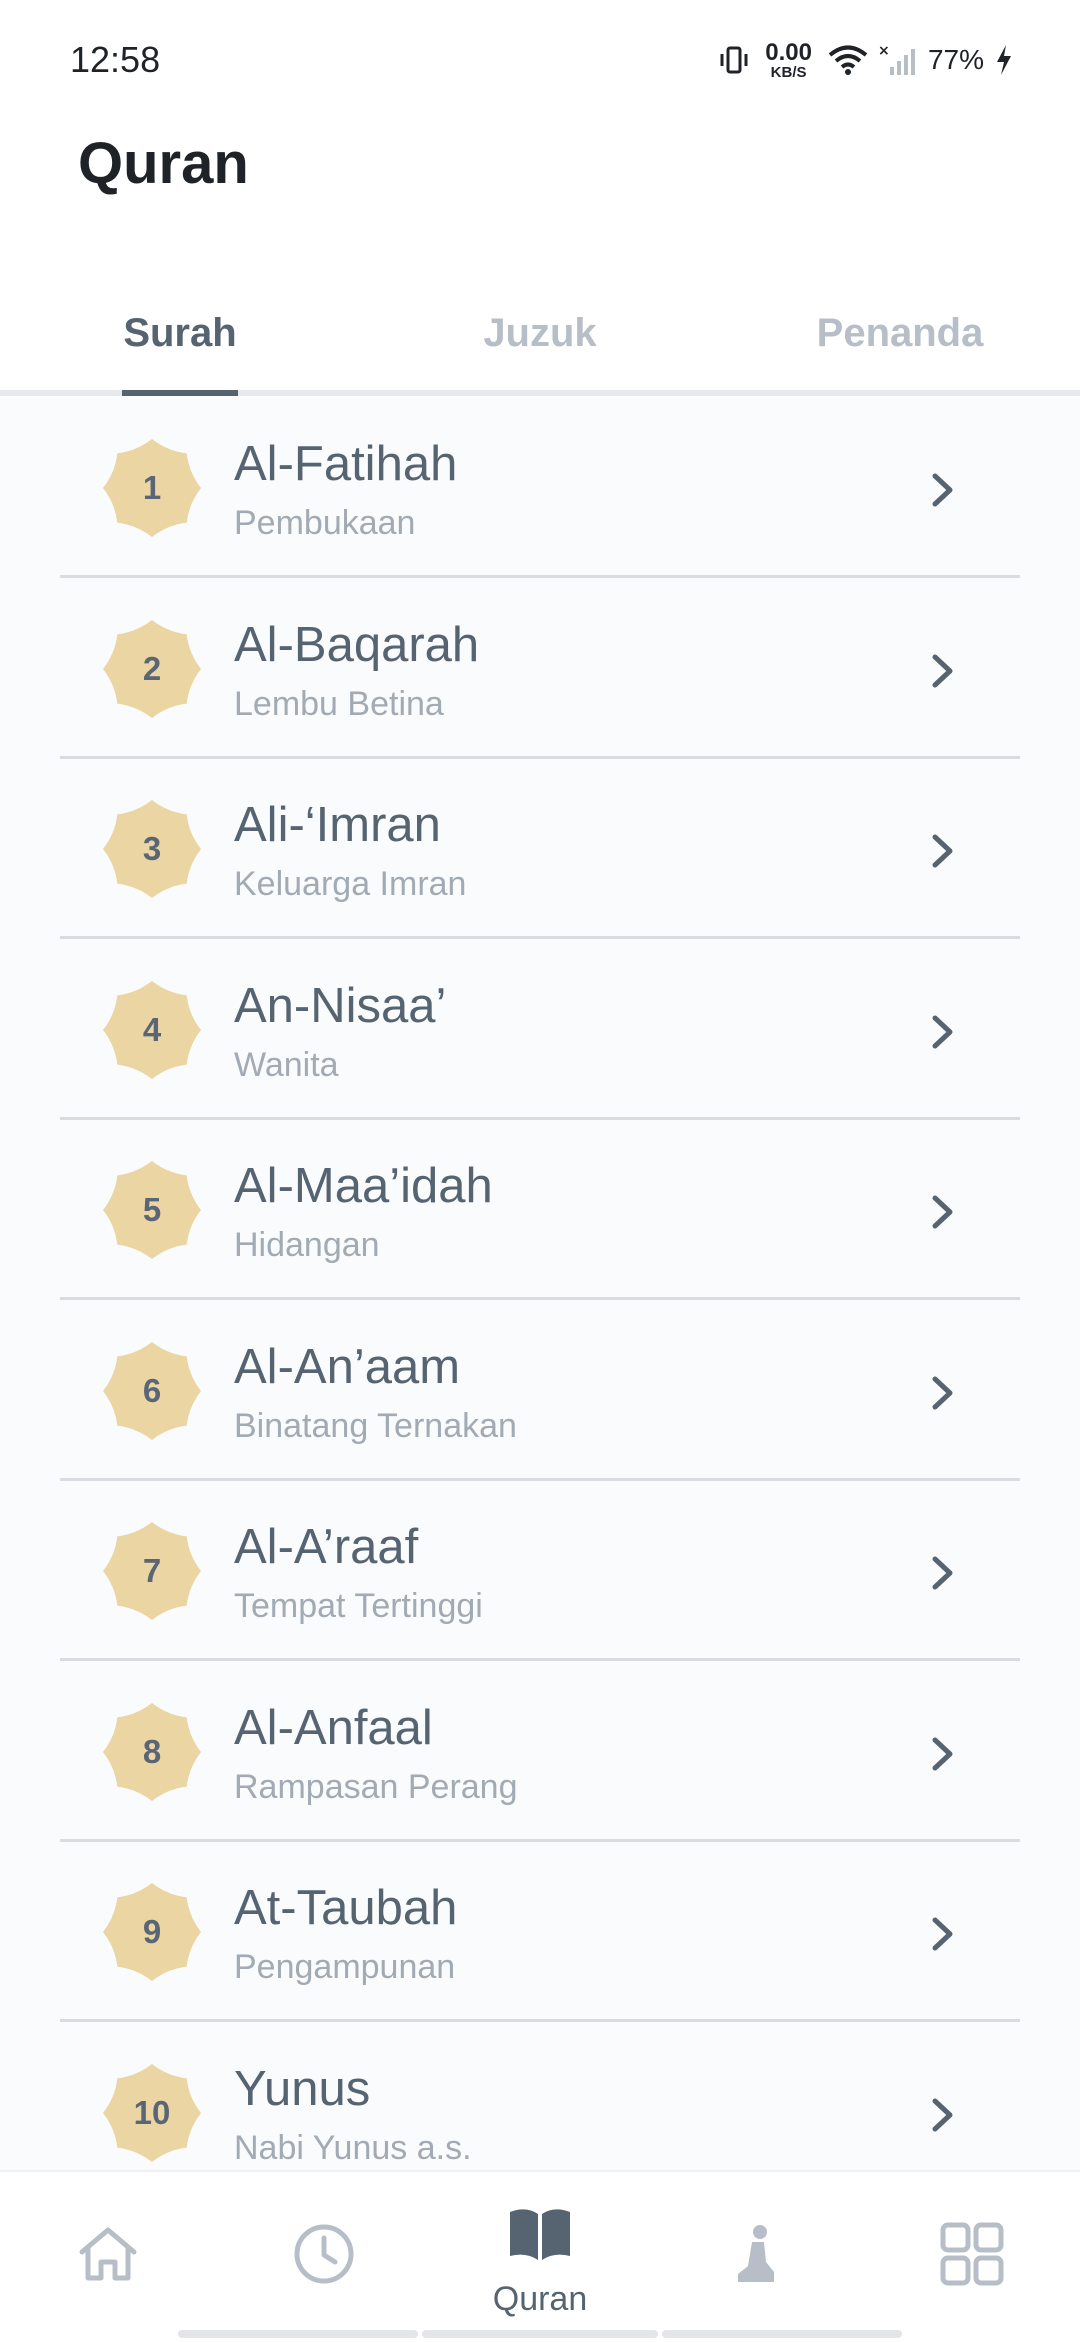  I want to click on tab-juzuk: Juzuk, so click(540, 333).